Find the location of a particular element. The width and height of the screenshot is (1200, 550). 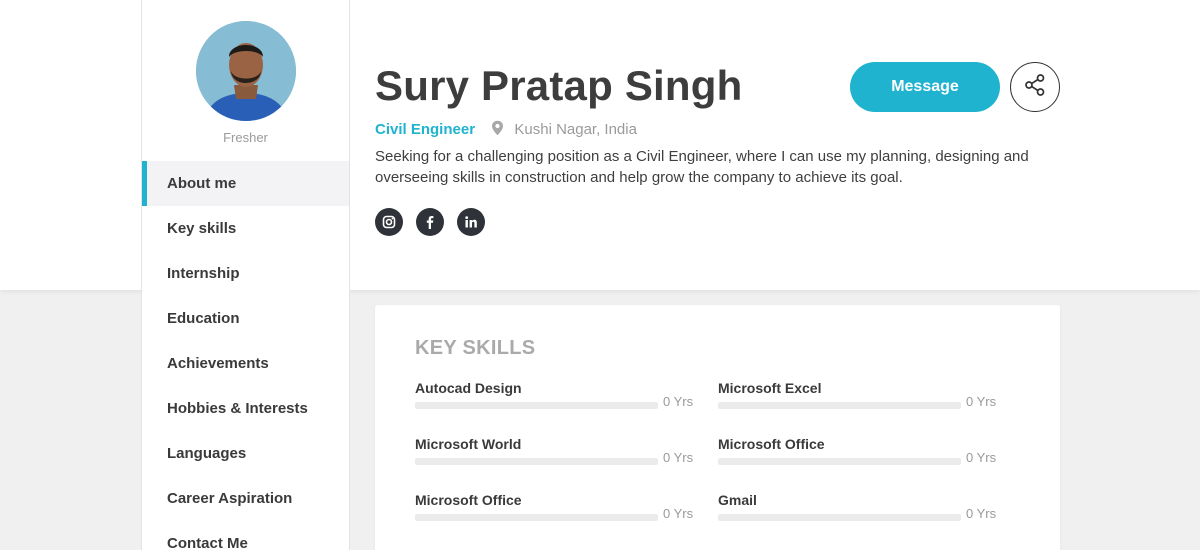

sidebar-item-languages: Languages is located at coordinates (245, 453).